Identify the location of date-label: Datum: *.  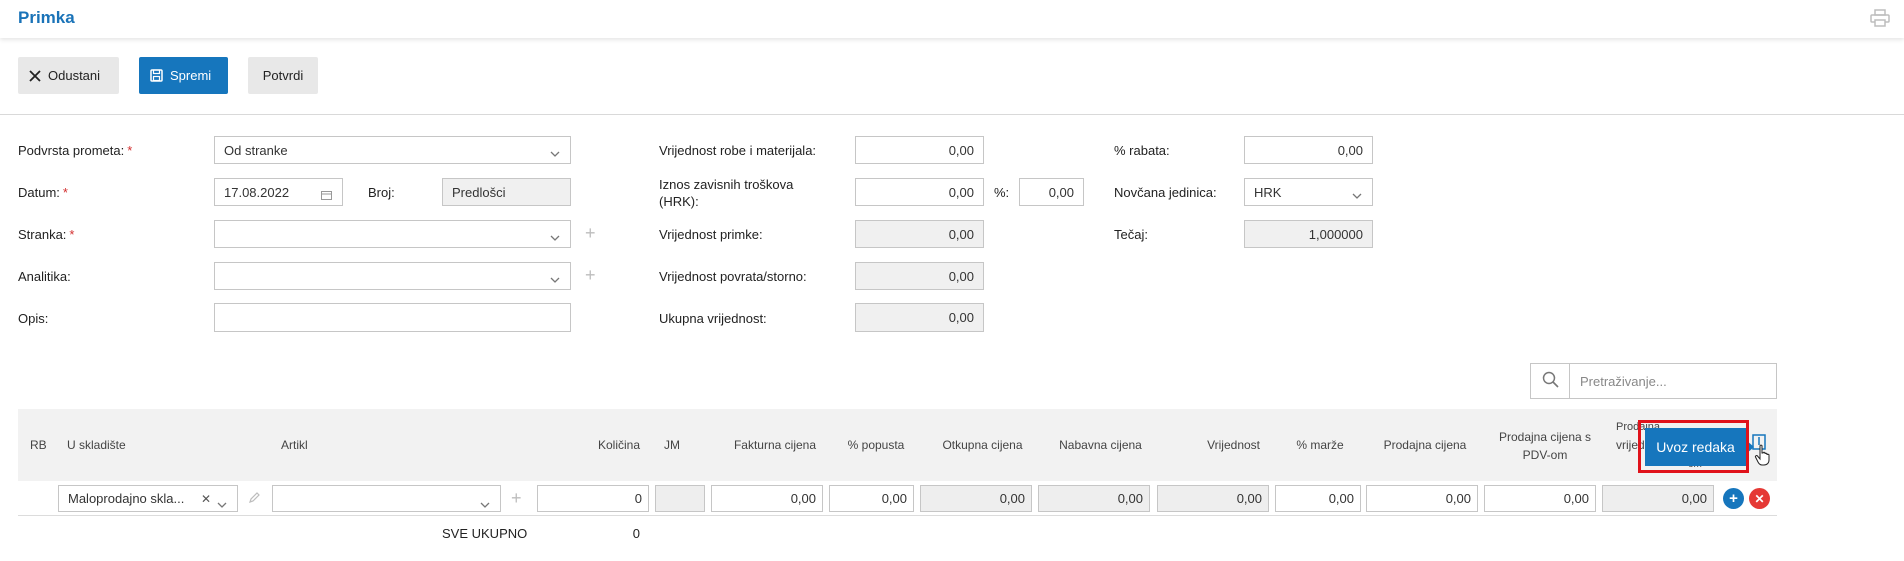
(43, 192).